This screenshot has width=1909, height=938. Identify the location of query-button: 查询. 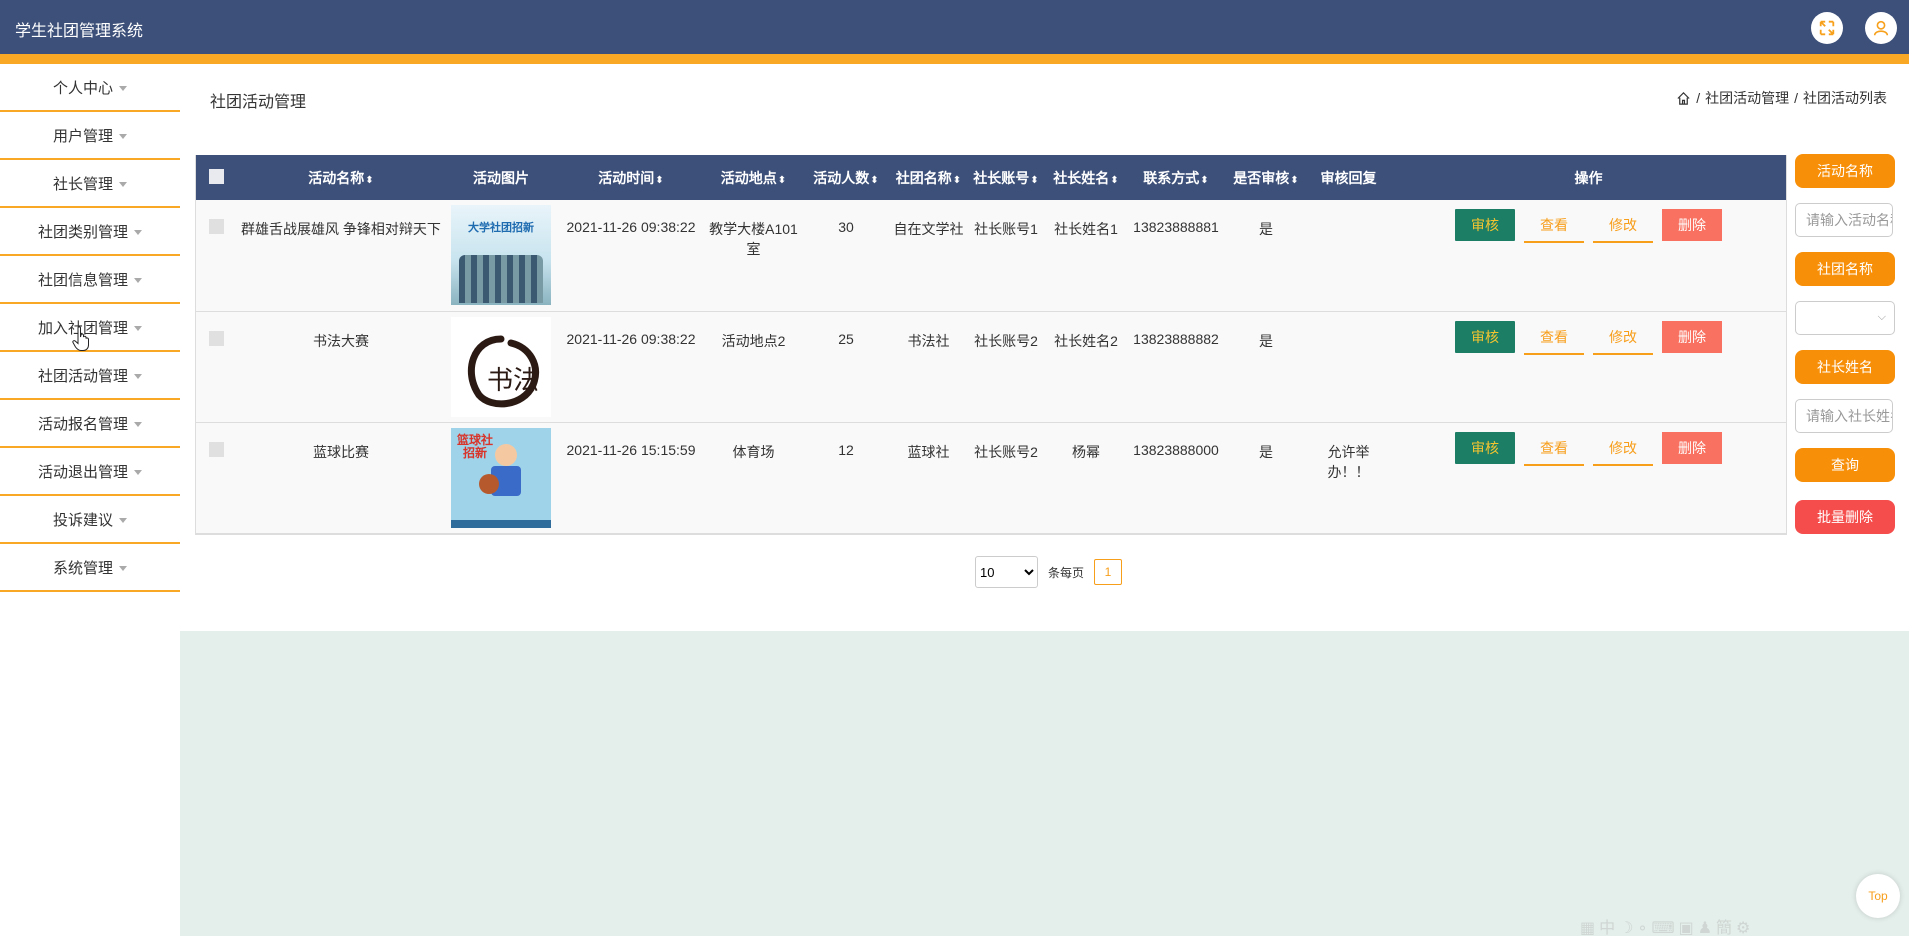
(1845, 465).